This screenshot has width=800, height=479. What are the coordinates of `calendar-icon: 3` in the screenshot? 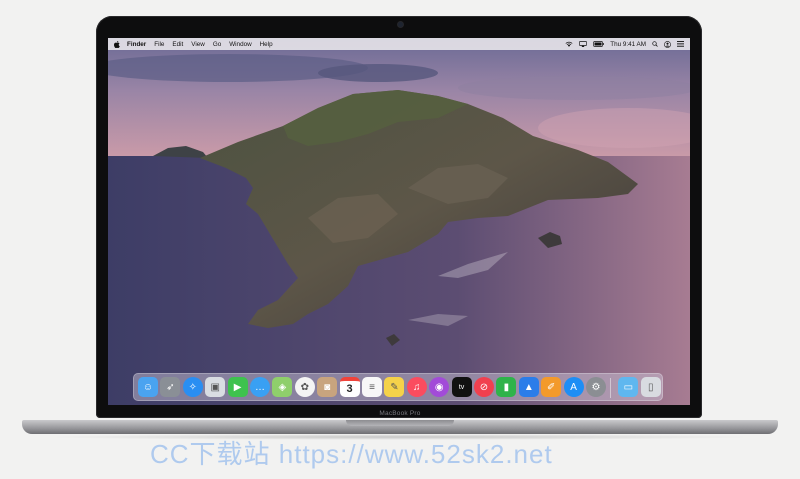 It's located at (349, 387).